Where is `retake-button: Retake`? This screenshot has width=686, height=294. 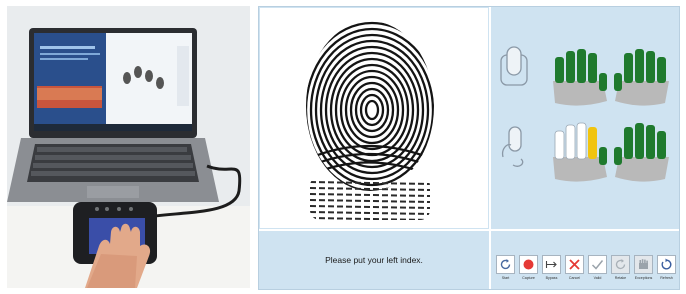
retake-button: Retake is located at coordinates (620, 271).